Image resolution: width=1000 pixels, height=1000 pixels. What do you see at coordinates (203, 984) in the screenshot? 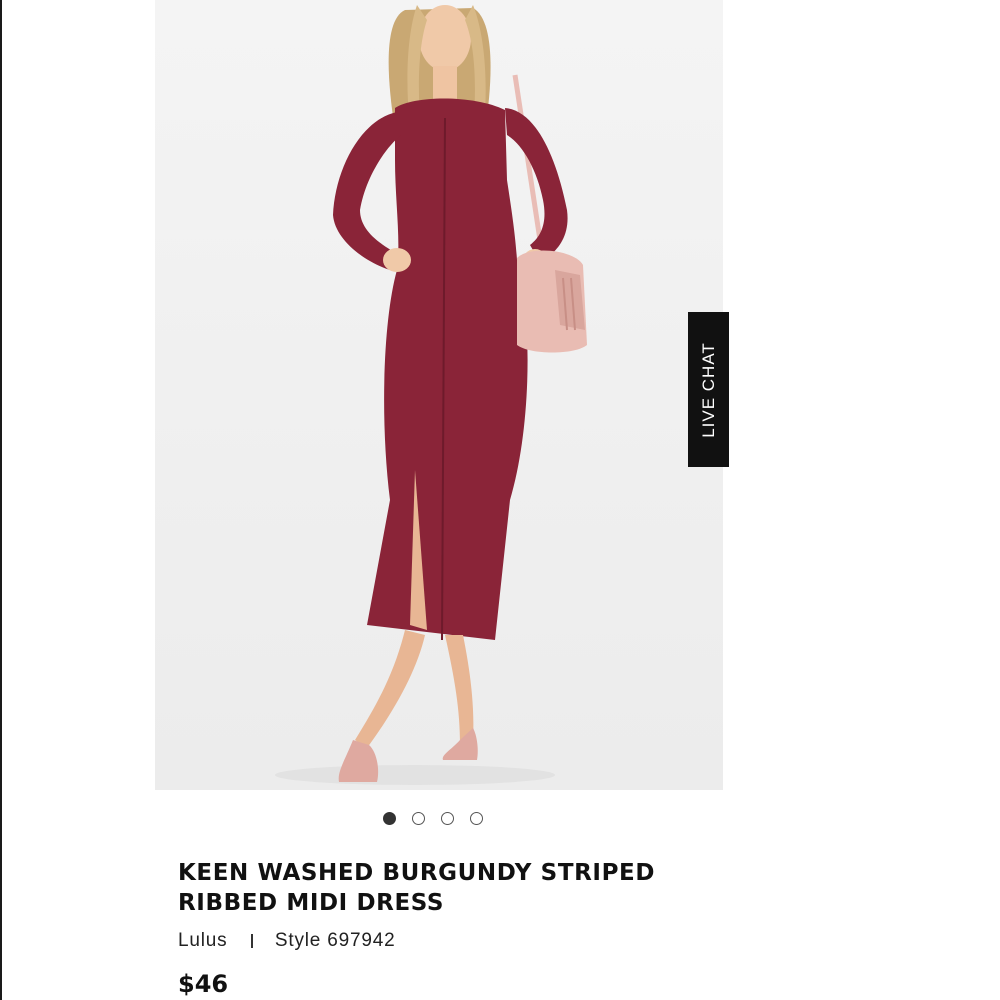
I see `product-price: $46` at bounding box center [203, 984].